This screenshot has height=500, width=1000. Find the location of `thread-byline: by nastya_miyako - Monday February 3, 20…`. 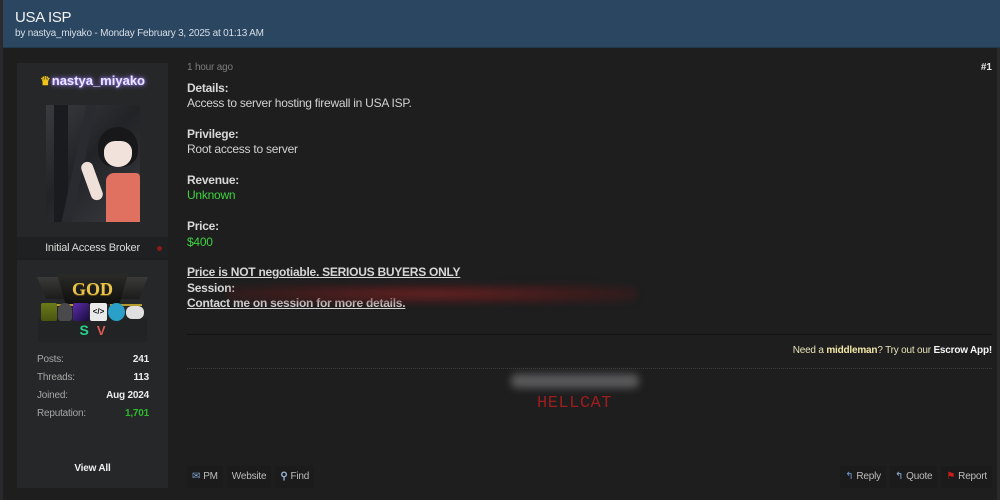

thread-byline: by nastya_miyako - Monday February 3, 20… is located at coordinates (139, 33).